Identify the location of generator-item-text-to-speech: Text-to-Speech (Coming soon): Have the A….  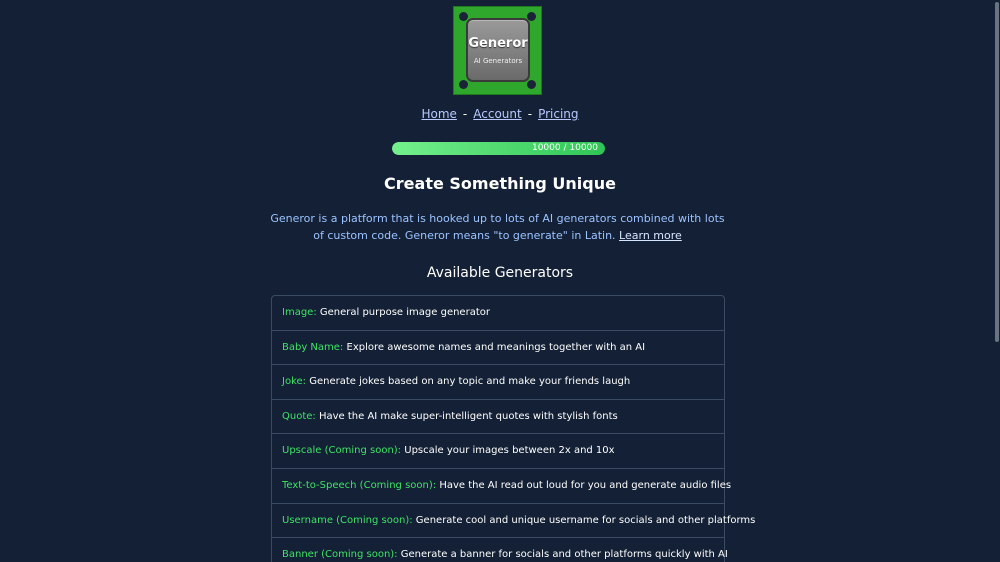
(501, 486).